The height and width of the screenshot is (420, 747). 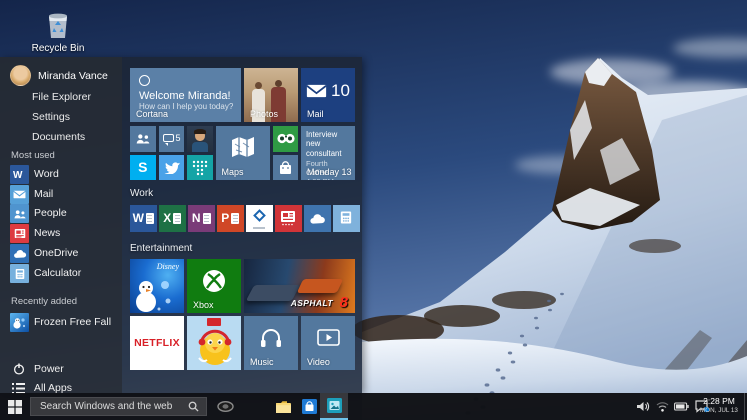 I want to click on tray-network, so click(x=662, y=406).